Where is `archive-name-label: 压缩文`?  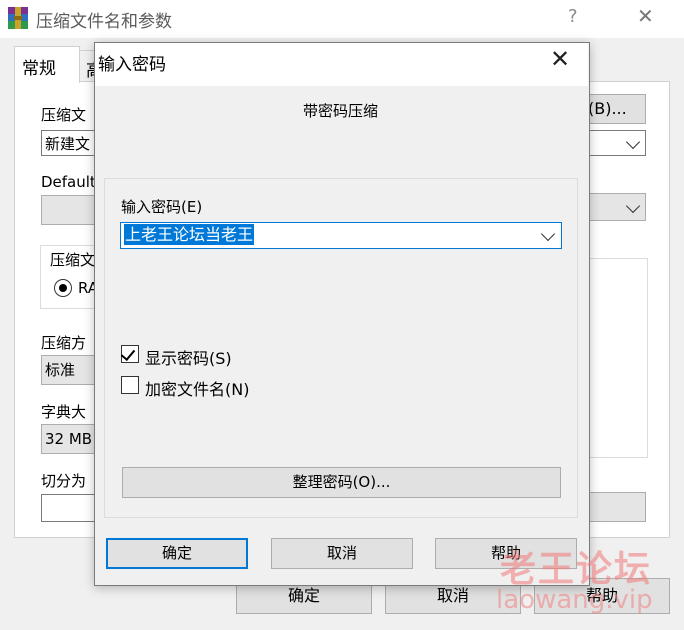 archive-name-label: 压缩文 is located at coordinates (64, 115).